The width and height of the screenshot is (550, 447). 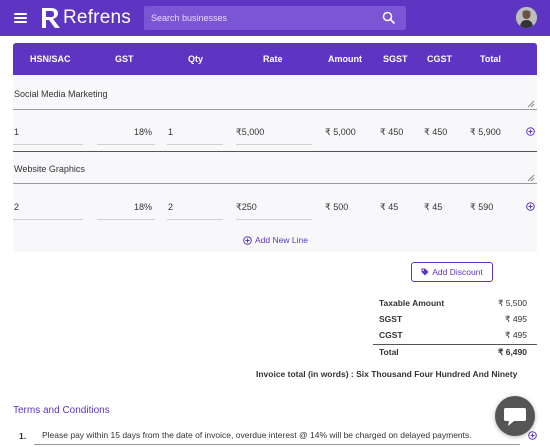 What do you see at coordinates (392, 132) in the screenshot?
I see `sgst-value: ₹ 450` at bounding box center [392, 132].